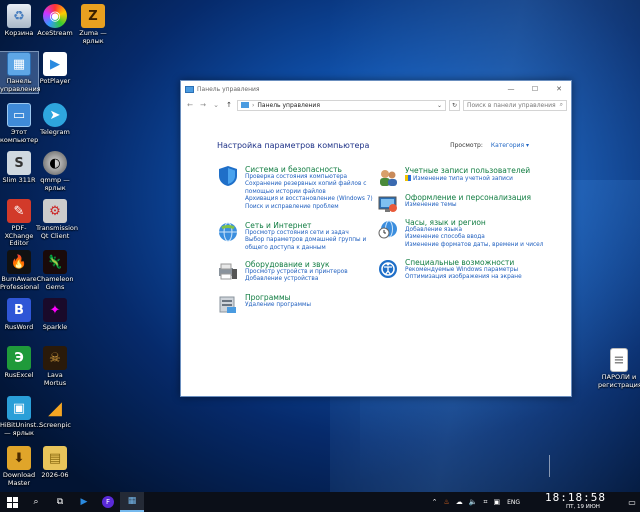 The width and height of the screenshot is (640, 512). I want to click on chameleon-icon: 🦎, so click(55, 262).